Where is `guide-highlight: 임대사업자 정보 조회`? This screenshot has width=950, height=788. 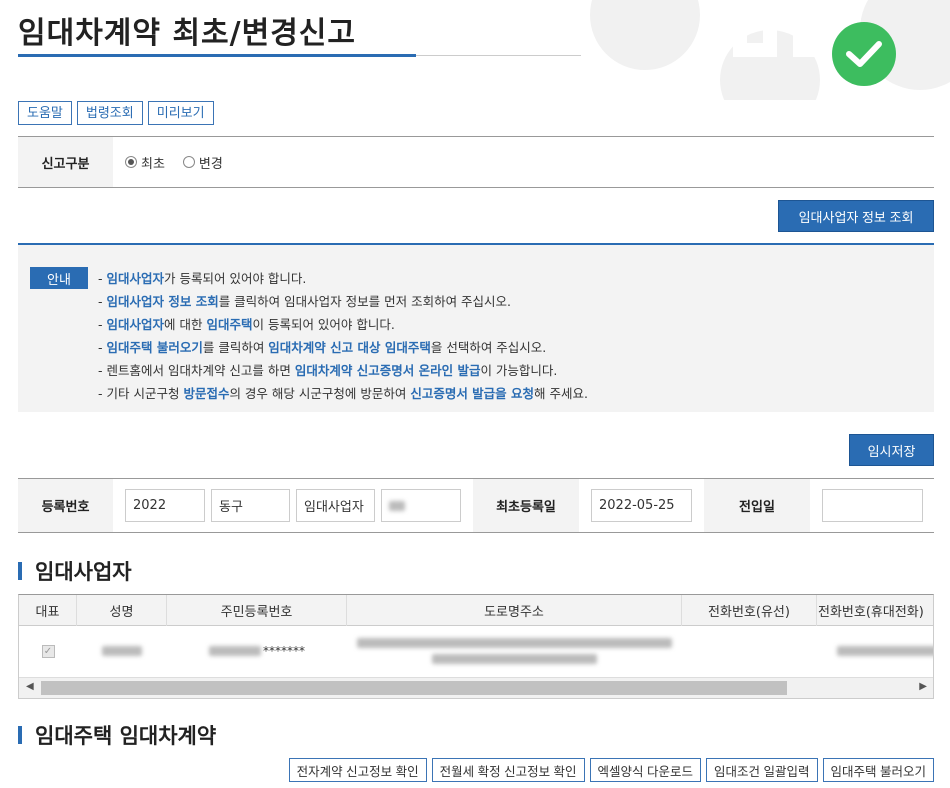
guide-highlight: 임대사업자 정보 조회 is located at coordinates (162, 301).